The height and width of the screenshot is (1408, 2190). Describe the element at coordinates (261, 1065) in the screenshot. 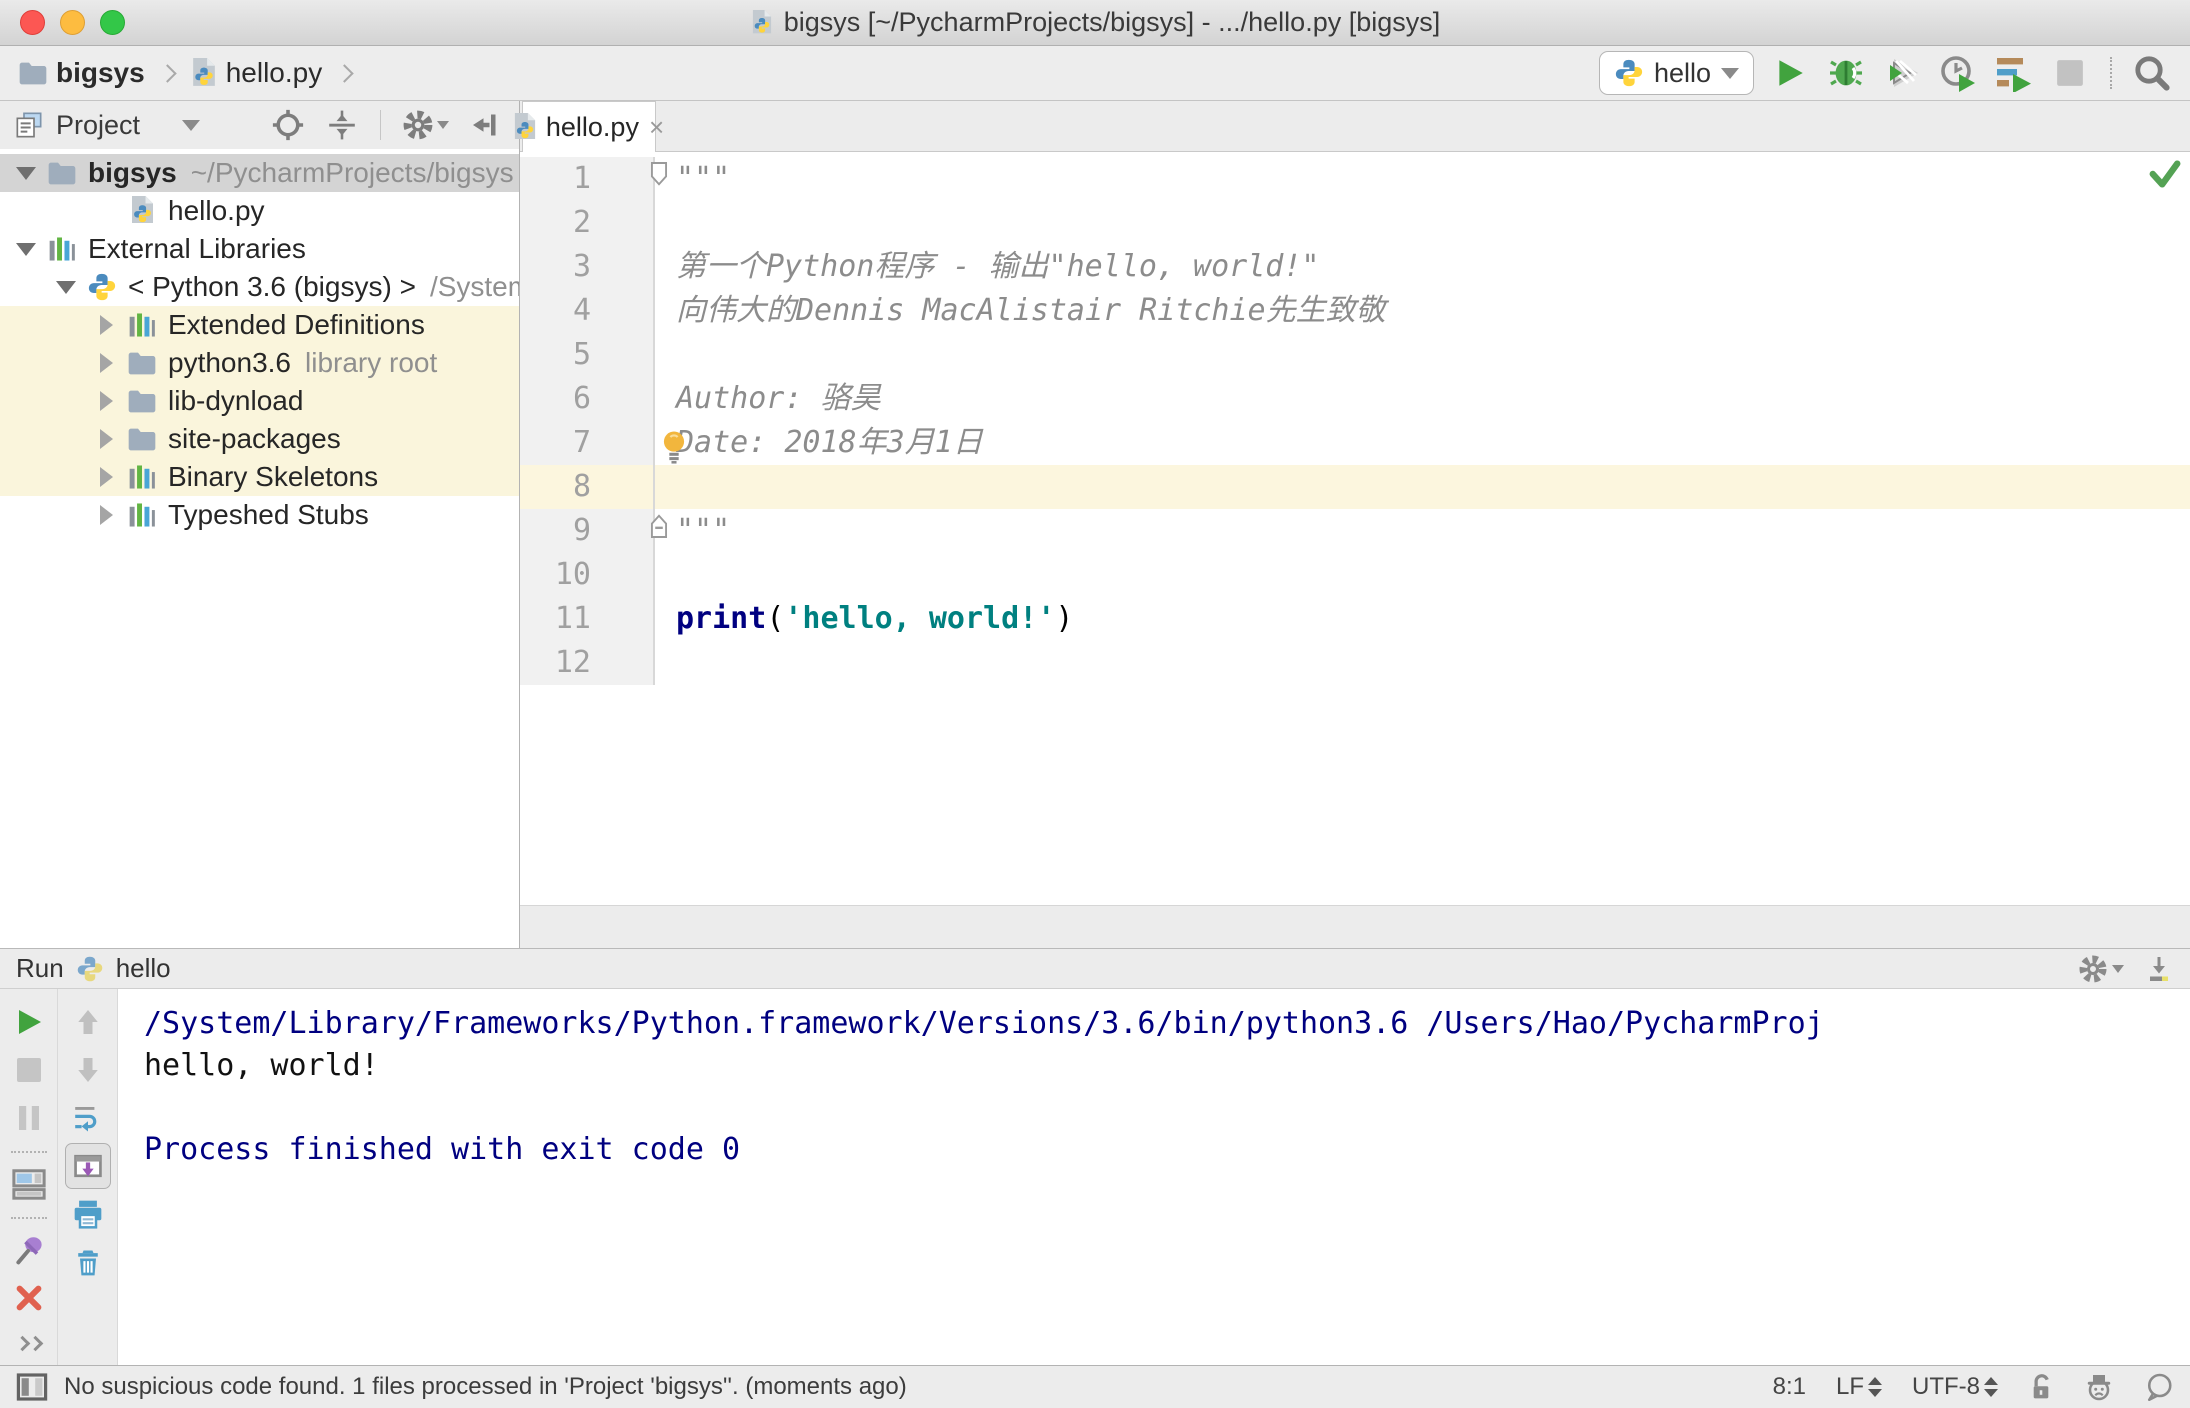

I see `console-line: hello, world!` at that location.